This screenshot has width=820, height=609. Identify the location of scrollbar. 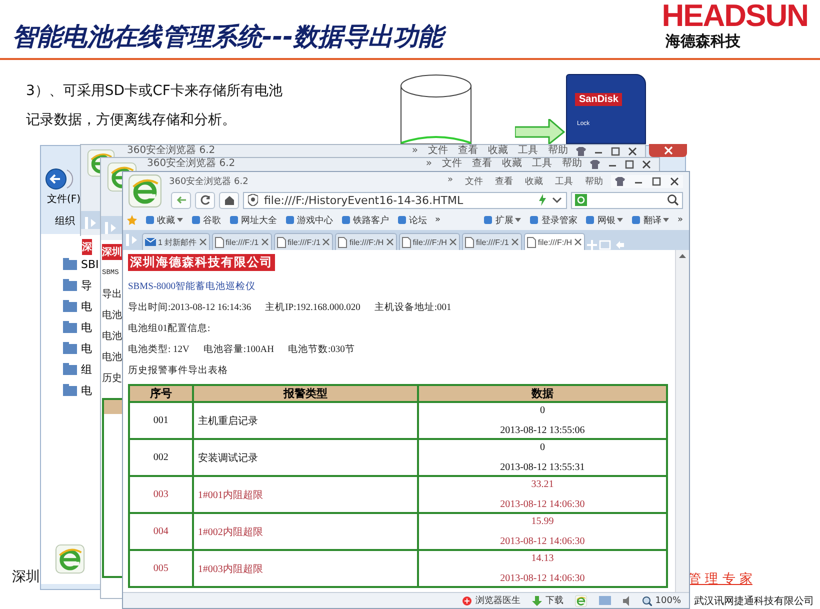
(682, 421).